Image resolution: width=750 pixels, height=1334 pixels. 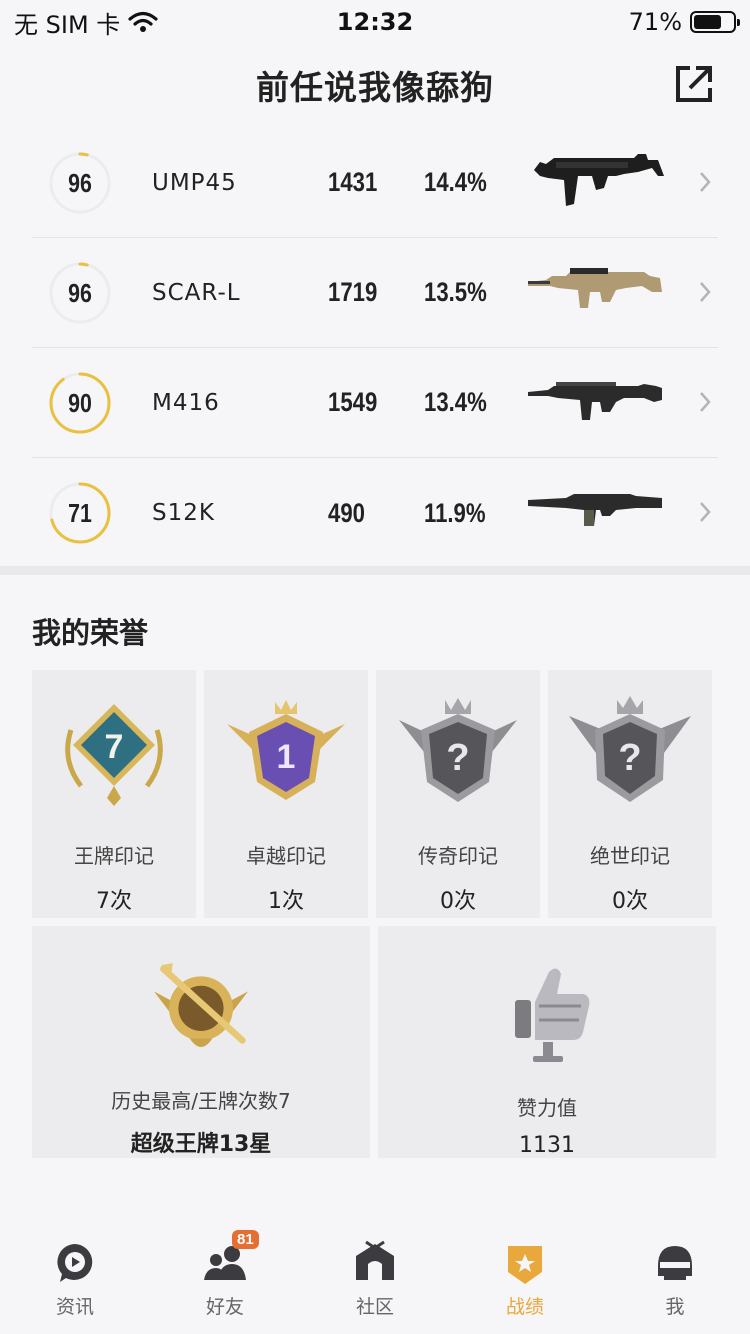 I want to click on honor-card-history: 历史最高/王牌次数7 超级王牌13星, so click(x=201, y=1042).